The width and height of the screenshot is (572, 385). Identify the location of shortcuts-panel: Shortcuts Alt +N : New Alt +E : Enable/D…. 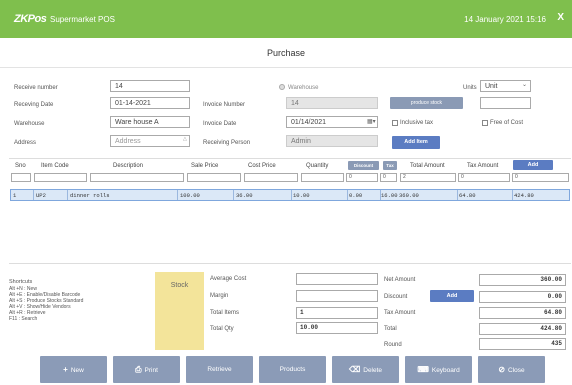
(81, 296).